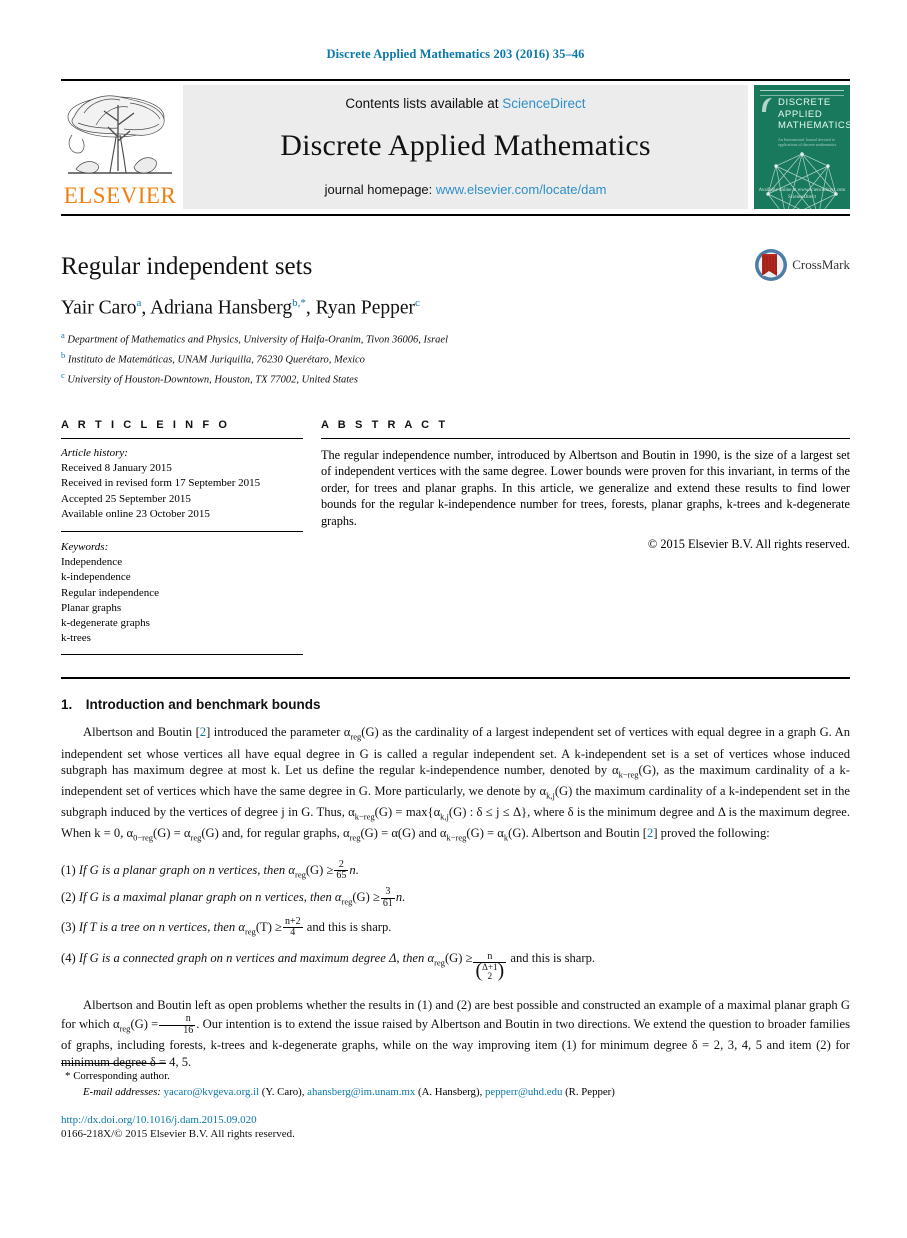  Describe the element at coordinates (68, 897) in the screenshot. I see `item-label: (2)` at that location.